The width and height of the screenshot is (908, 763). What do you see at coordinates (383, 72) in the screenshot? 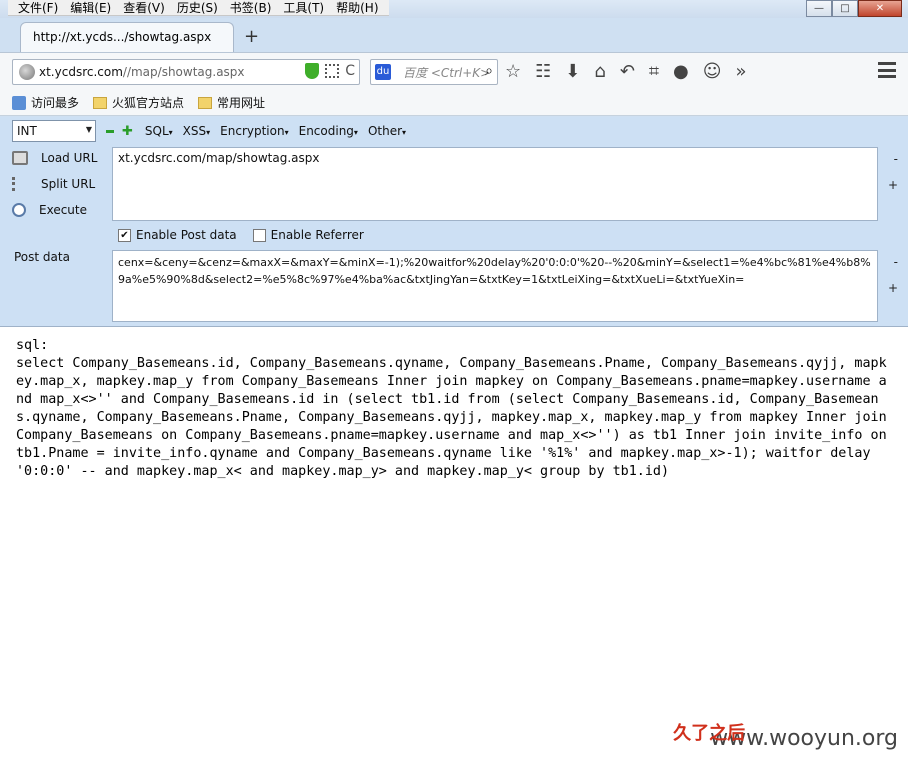
I see `baidu-icon: du` at bounding box center [383, 72].